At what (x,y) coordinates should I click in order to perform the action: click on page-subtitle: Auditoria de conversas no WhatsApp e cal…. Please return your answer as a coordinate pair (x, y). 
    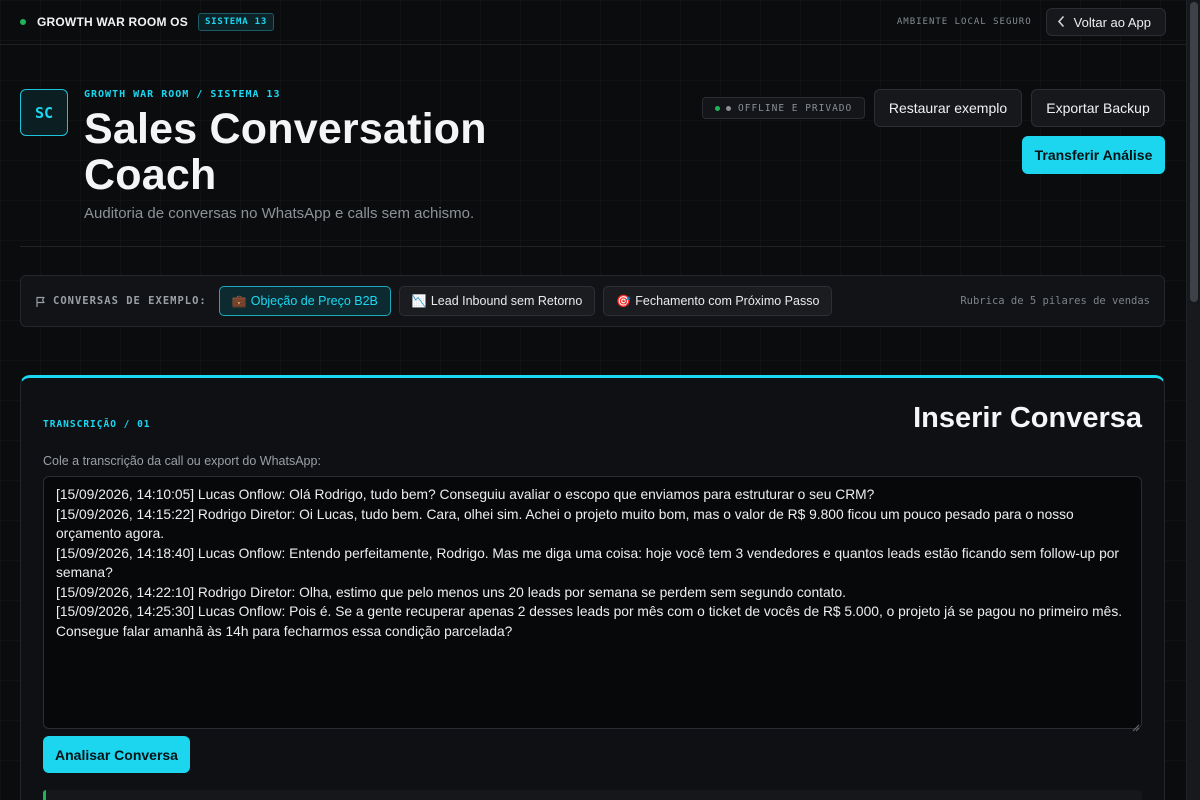
    Looking at the image, I should click on (279, 213).